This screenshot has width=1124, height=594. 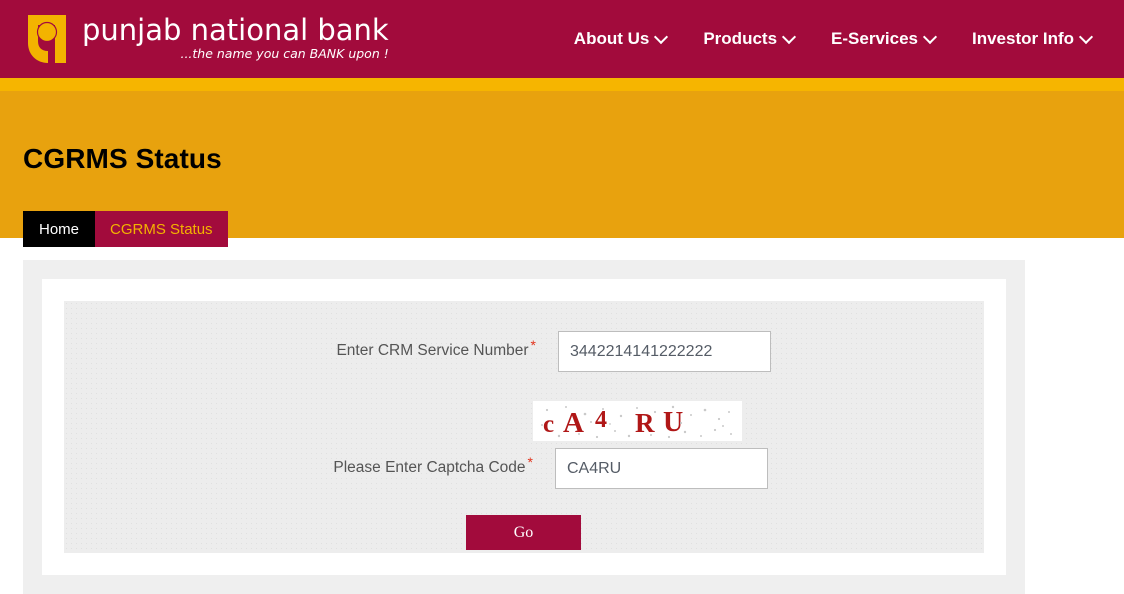 I want to click on captcha-code-label-text: Please Enter Captcha Code, so click(x=429, y=467).